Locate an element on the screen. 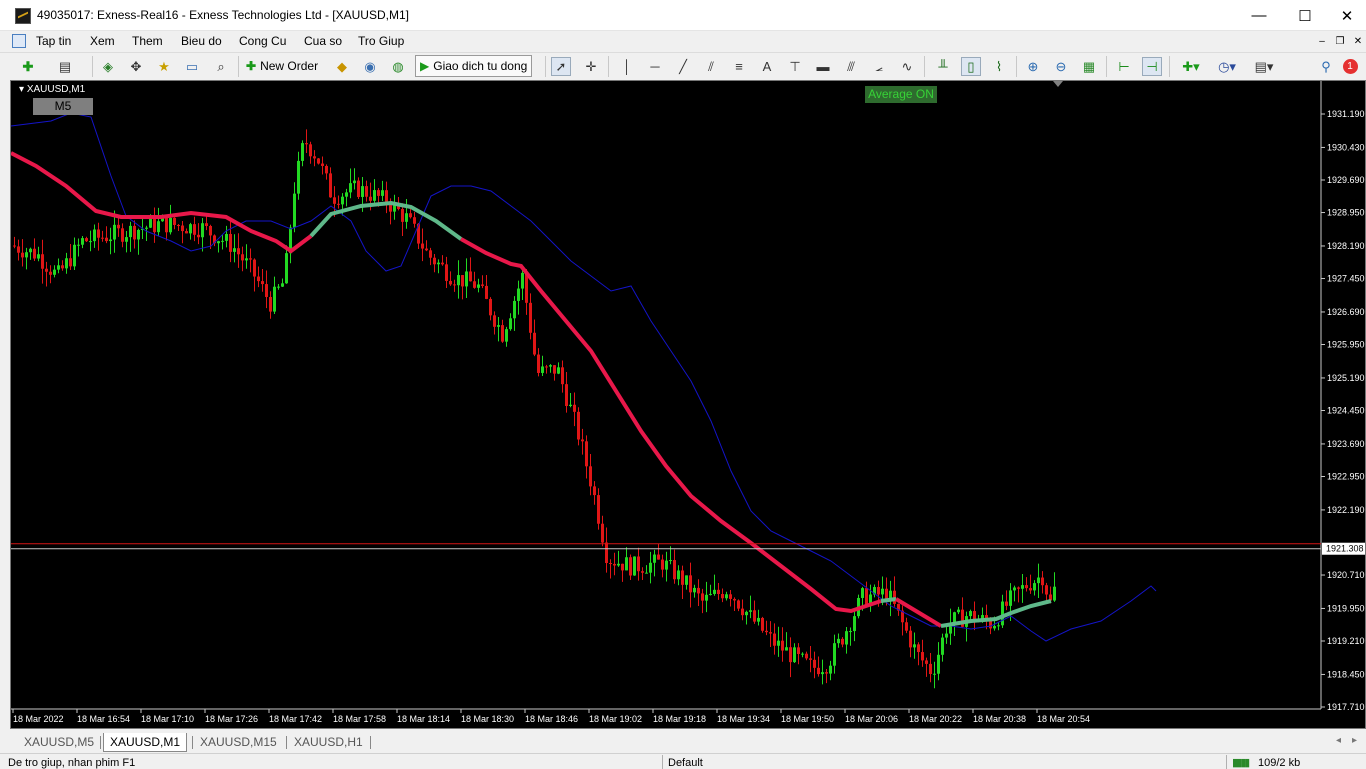  tab-xauusd-m1: XAUUSD,M1 is located at coordinates (145, 742).